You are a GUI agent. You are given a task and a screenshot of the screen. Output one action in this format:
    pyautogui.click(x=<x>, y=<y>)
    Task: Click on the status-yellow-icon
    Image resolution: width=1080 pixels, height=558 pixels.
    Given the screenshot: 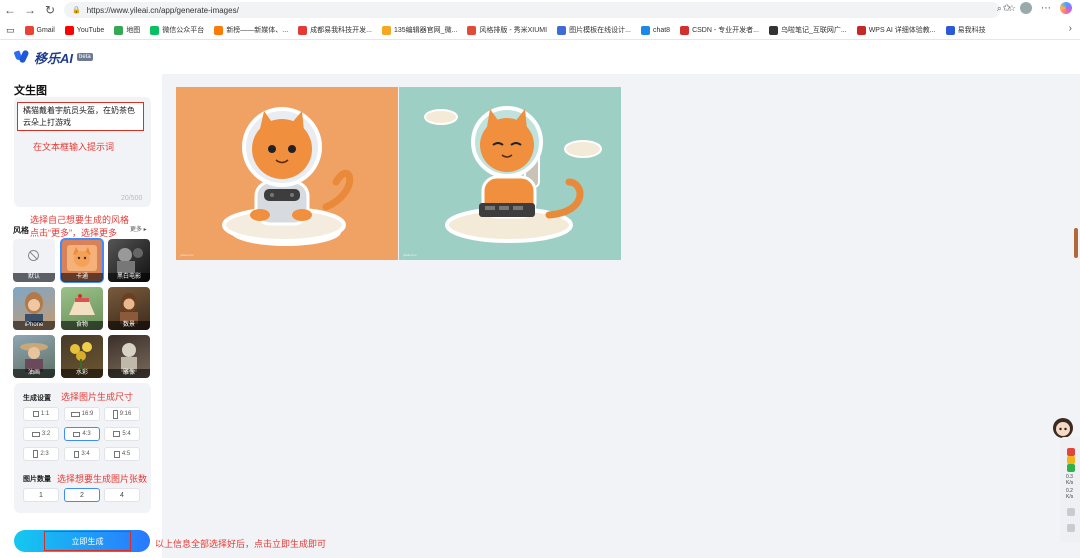 What is the action you would take?
    pyautogui.click(x=1071, y=460)
    